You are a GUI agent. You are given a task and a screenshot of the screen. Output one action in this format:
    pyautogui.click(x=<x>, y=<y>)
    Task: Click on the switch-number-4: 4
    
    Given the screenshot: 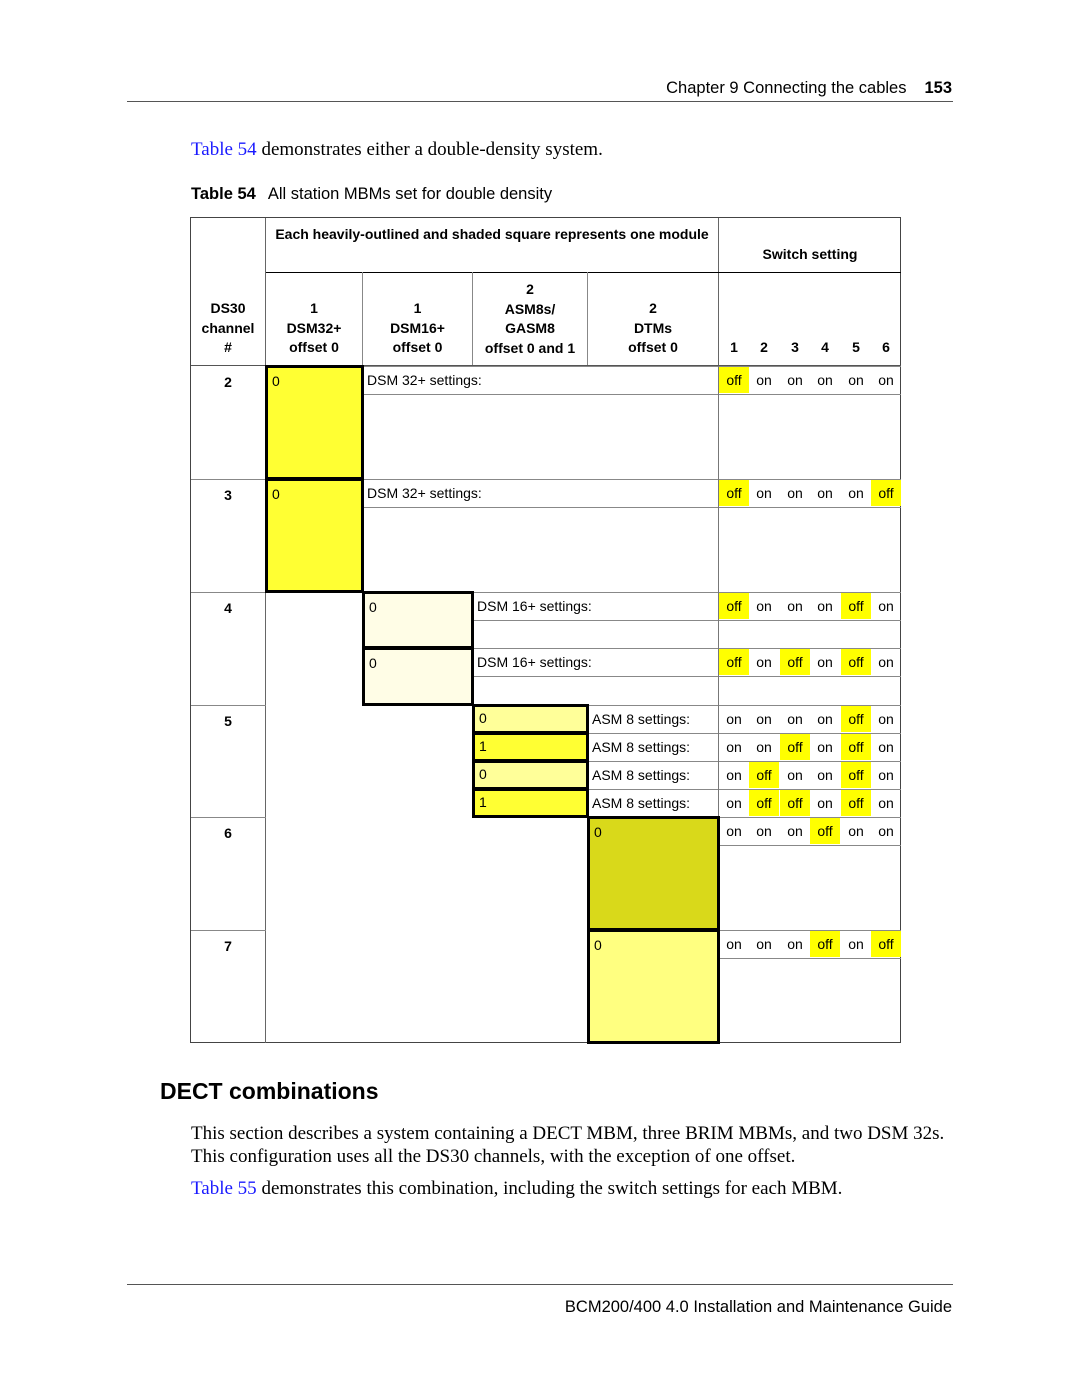 What is the action you would take?
    pyautogui.click(x=825, y=347)
    